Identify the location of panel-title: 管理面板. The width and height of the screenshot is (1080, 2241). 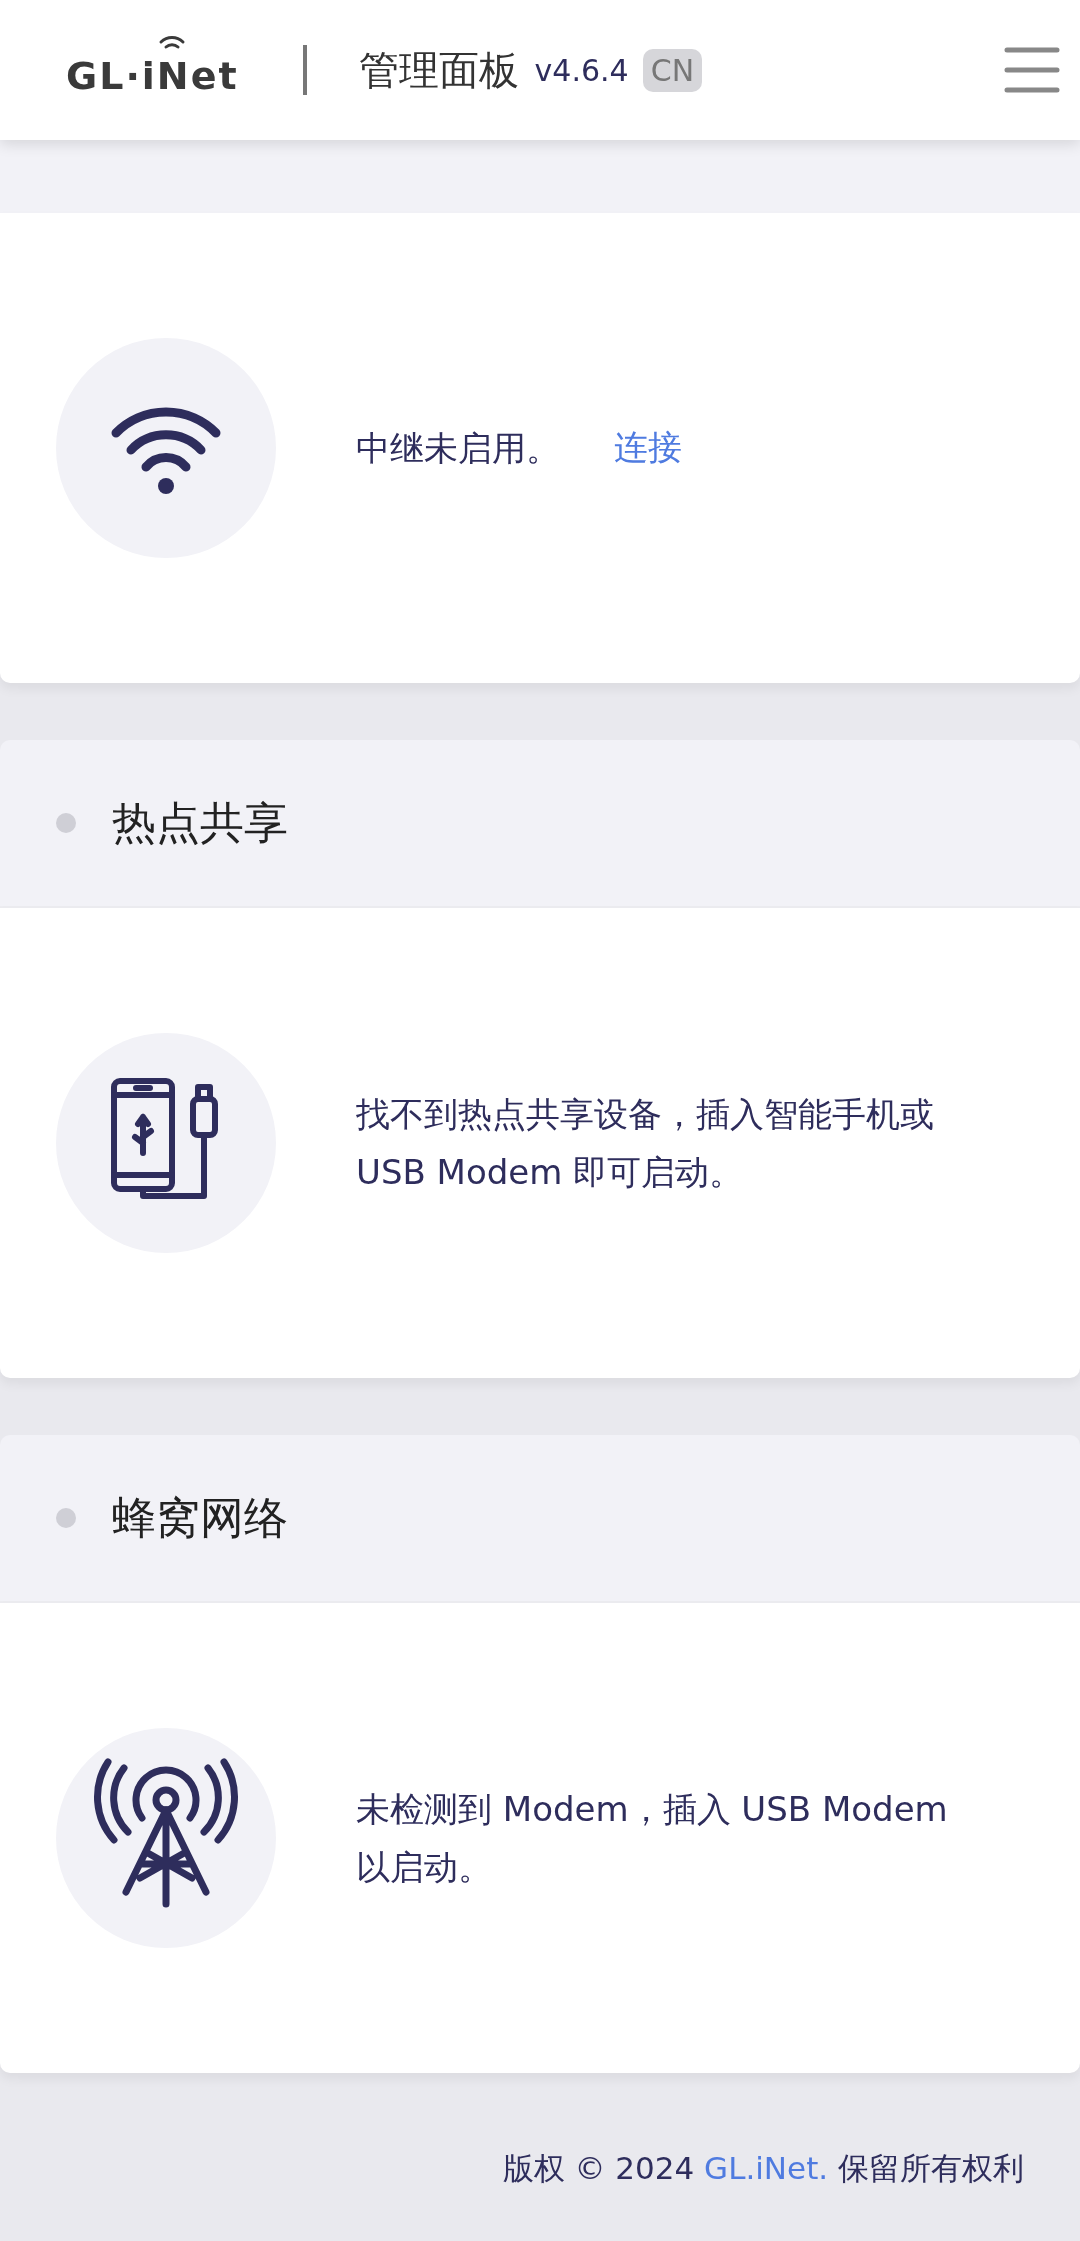
(438, 70).